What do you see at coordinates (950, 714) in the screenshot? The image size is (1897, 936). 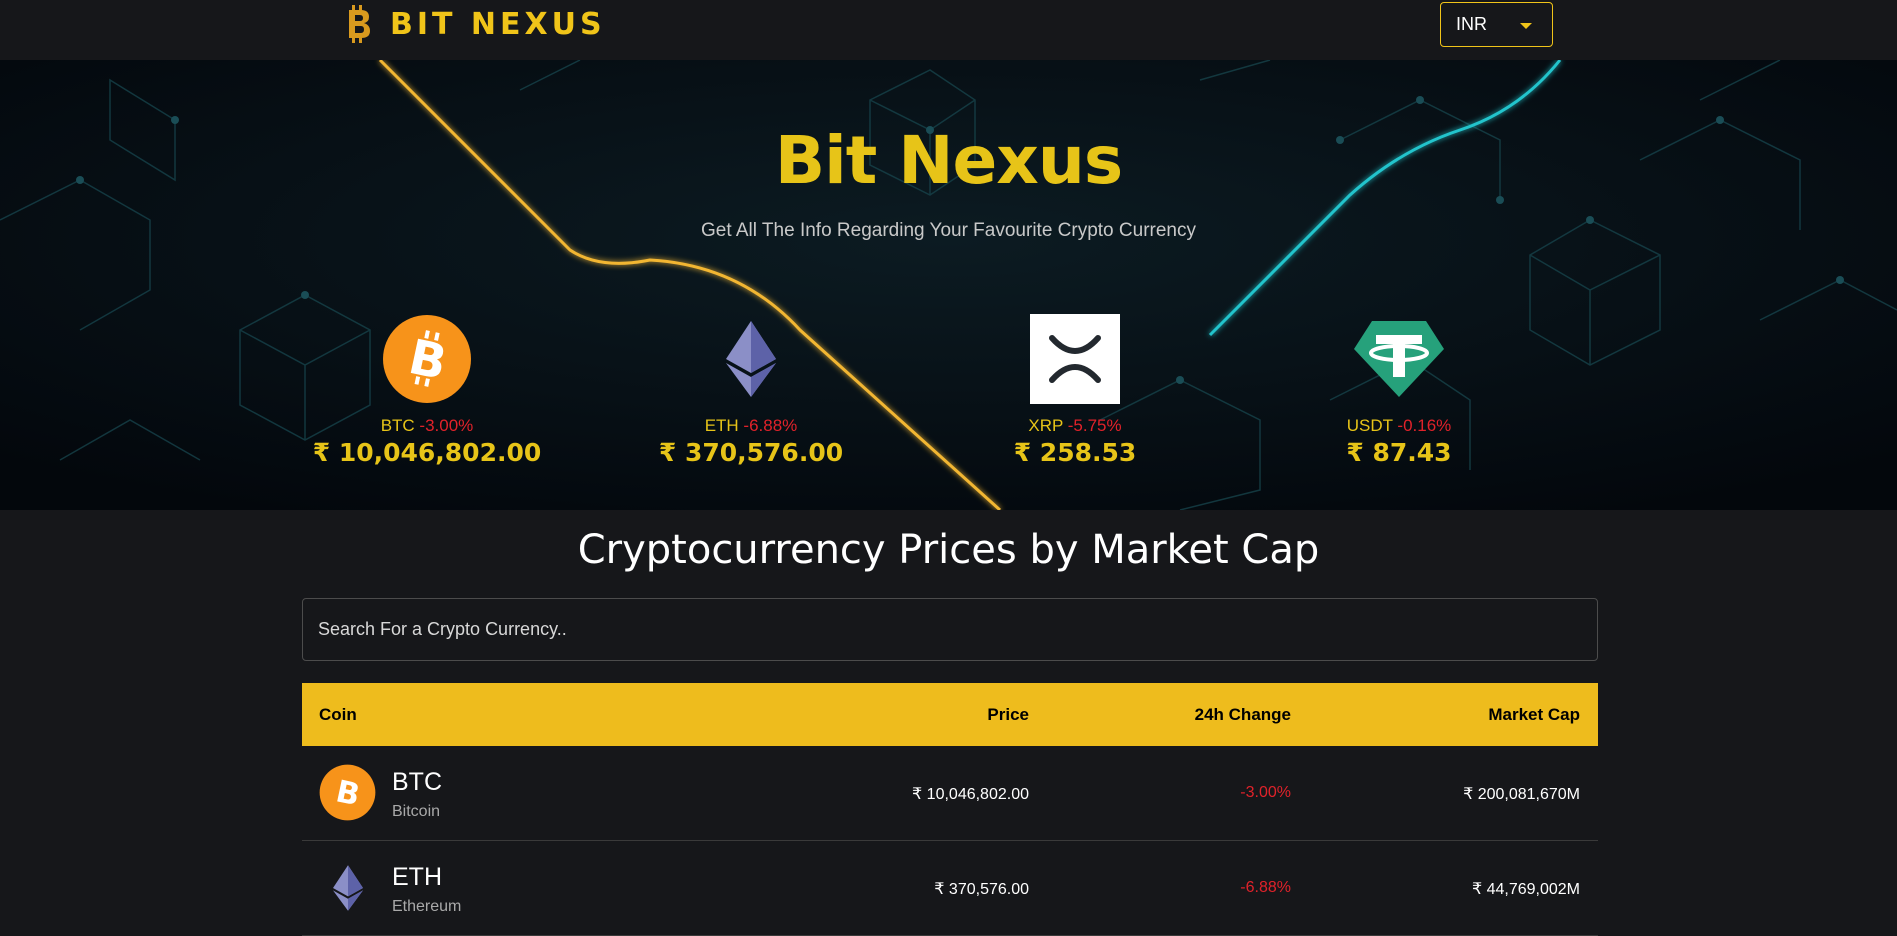 I see `table-header: Coin Price 24h Change Market Cap` at bounding box center [950, 714].